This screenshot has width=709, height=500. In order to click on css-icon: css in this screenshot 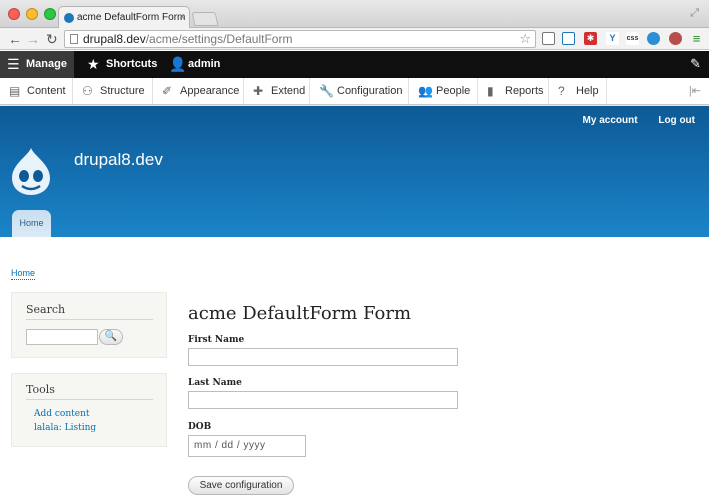, I will do `click(632, 38)`.